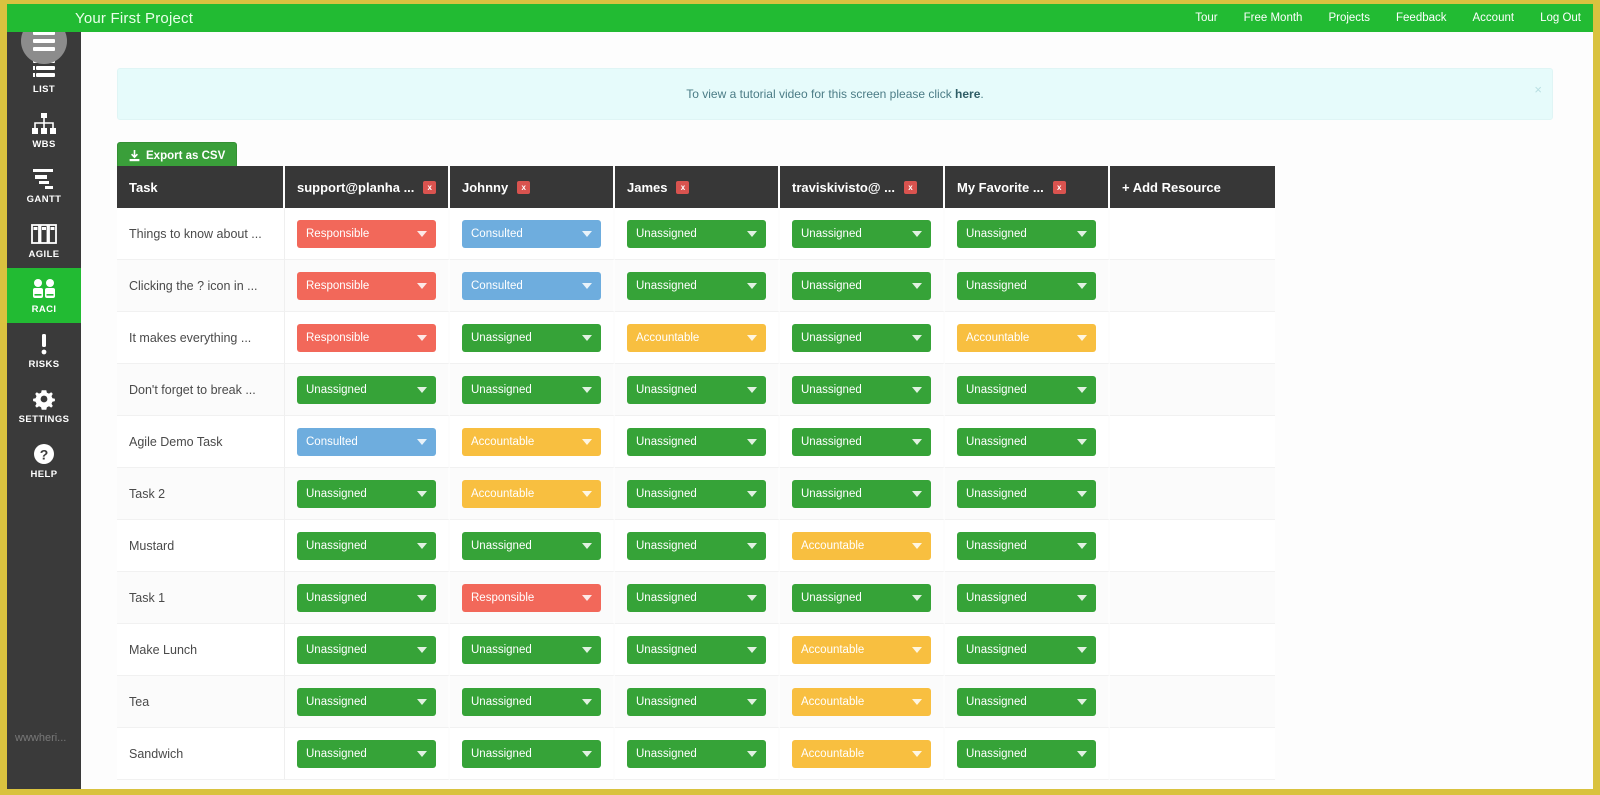 Image resolution: width=1600 pixels, height=795 pixels. What do you see at coordinates (1494, 18) in the screenshot?
I see `nav-link-account: Account` at bounding box center [1494, 18].